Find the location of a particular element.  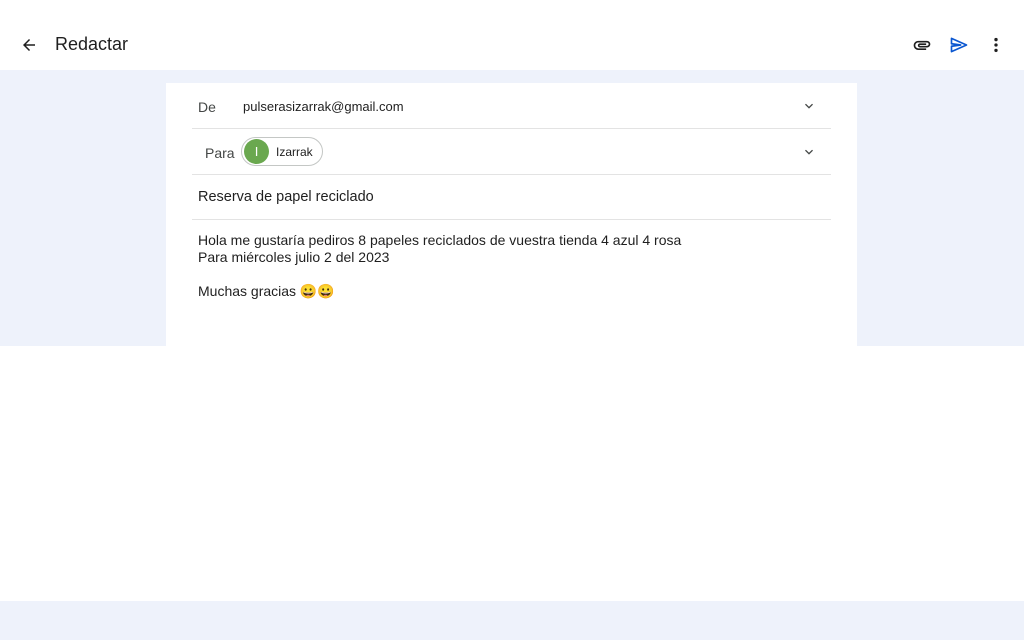

back-button is located at coordinates (29, 45).